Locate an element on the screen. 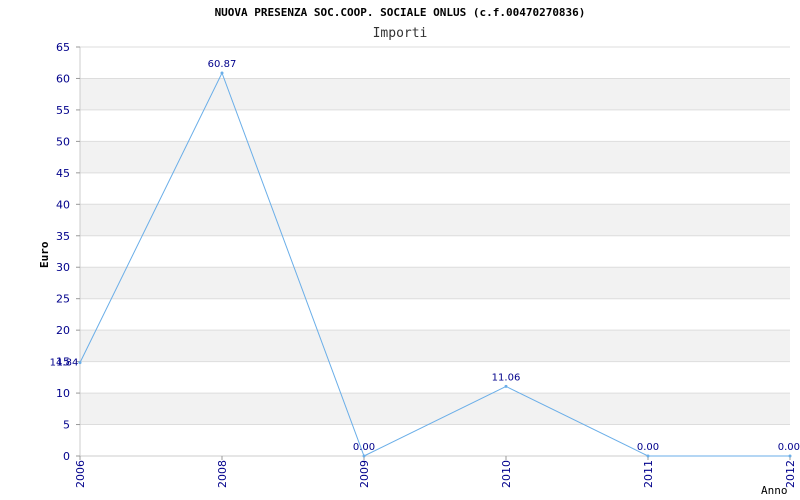 Image resolution: width=800 pixels, height=500 pixels. x-tick-label: 2008 is located at coordinates (222, 474).